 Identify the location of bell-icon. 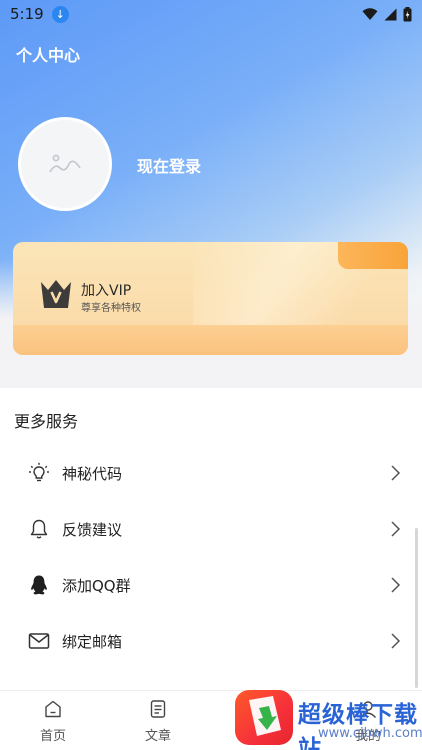
(39, 529).